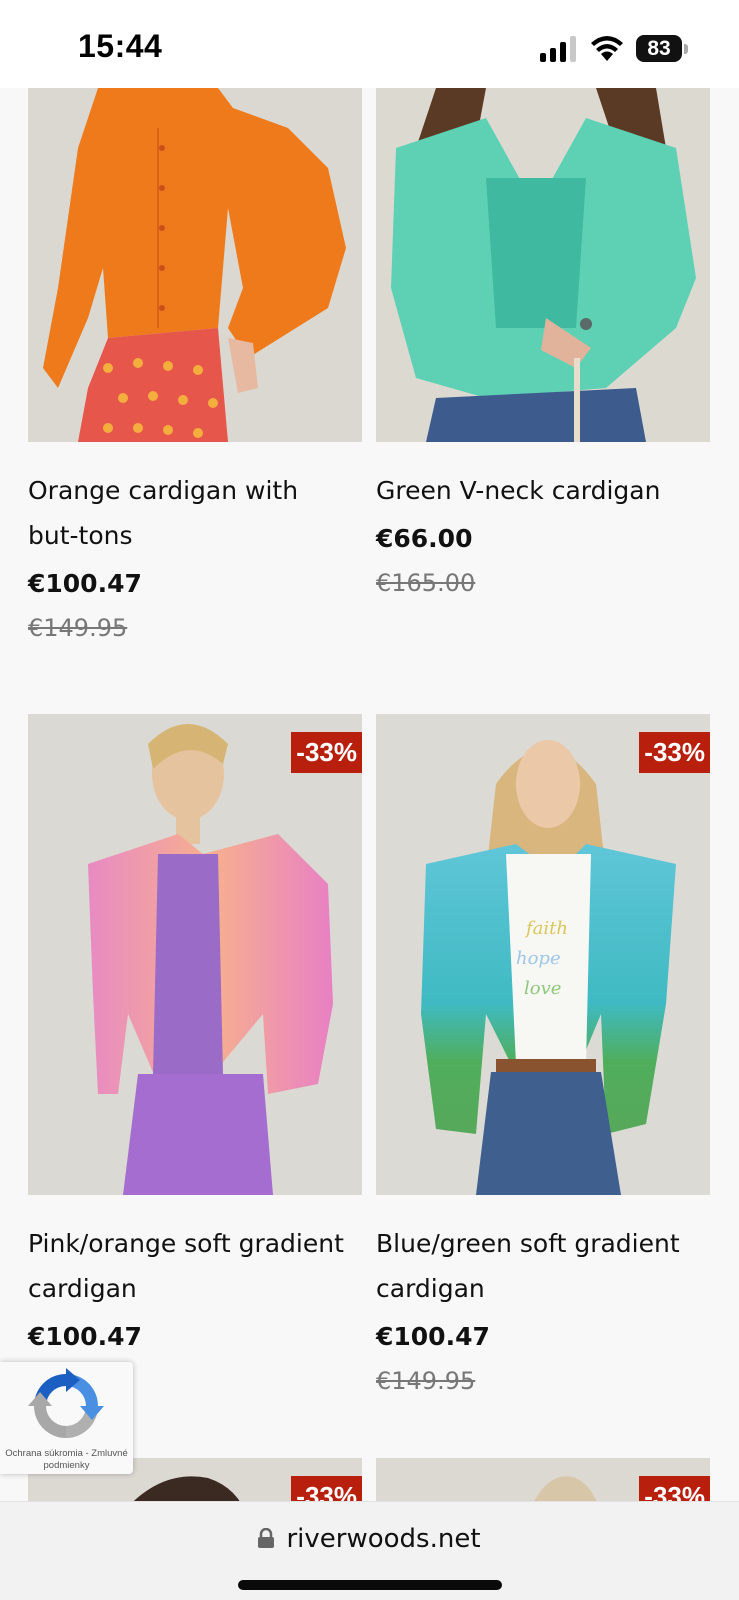 This screenshot has height=1600, width=739. What do you see at coordinates (370, 1585) in the screenshot?
I see `home-indicator` at bounding box center [370, 1585].